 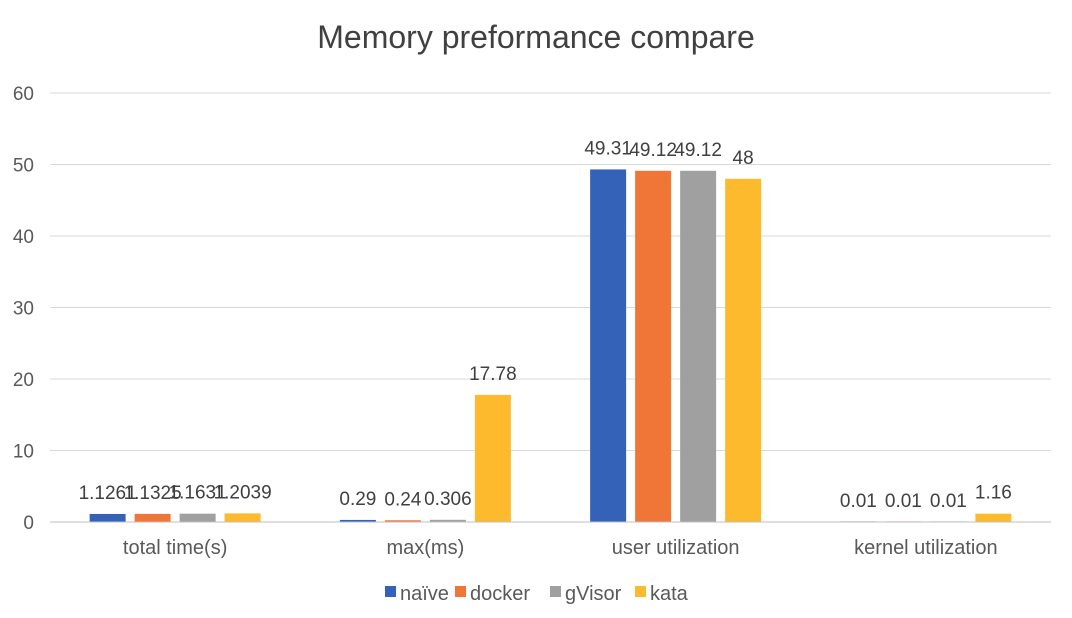 I want to click on legend-label: docker, so click(x=500, y=594).